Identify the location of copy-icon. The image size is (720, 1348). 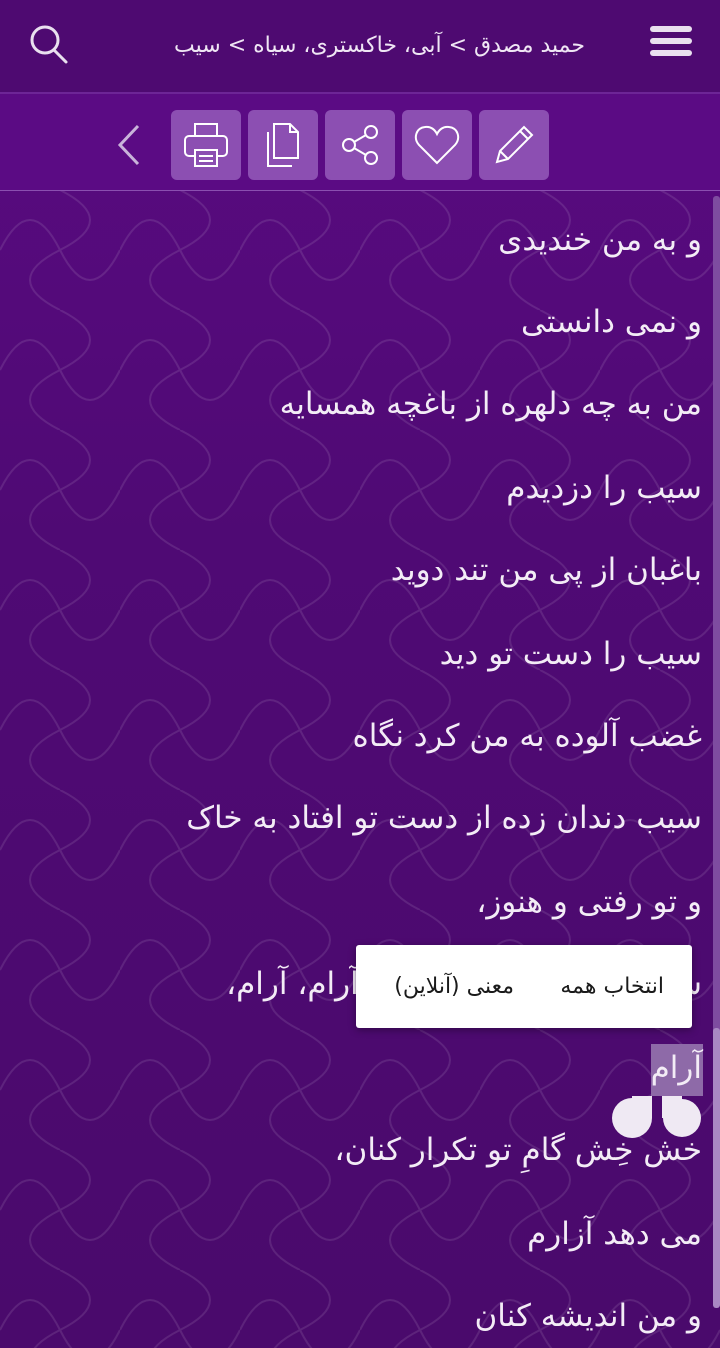
(283, 145).